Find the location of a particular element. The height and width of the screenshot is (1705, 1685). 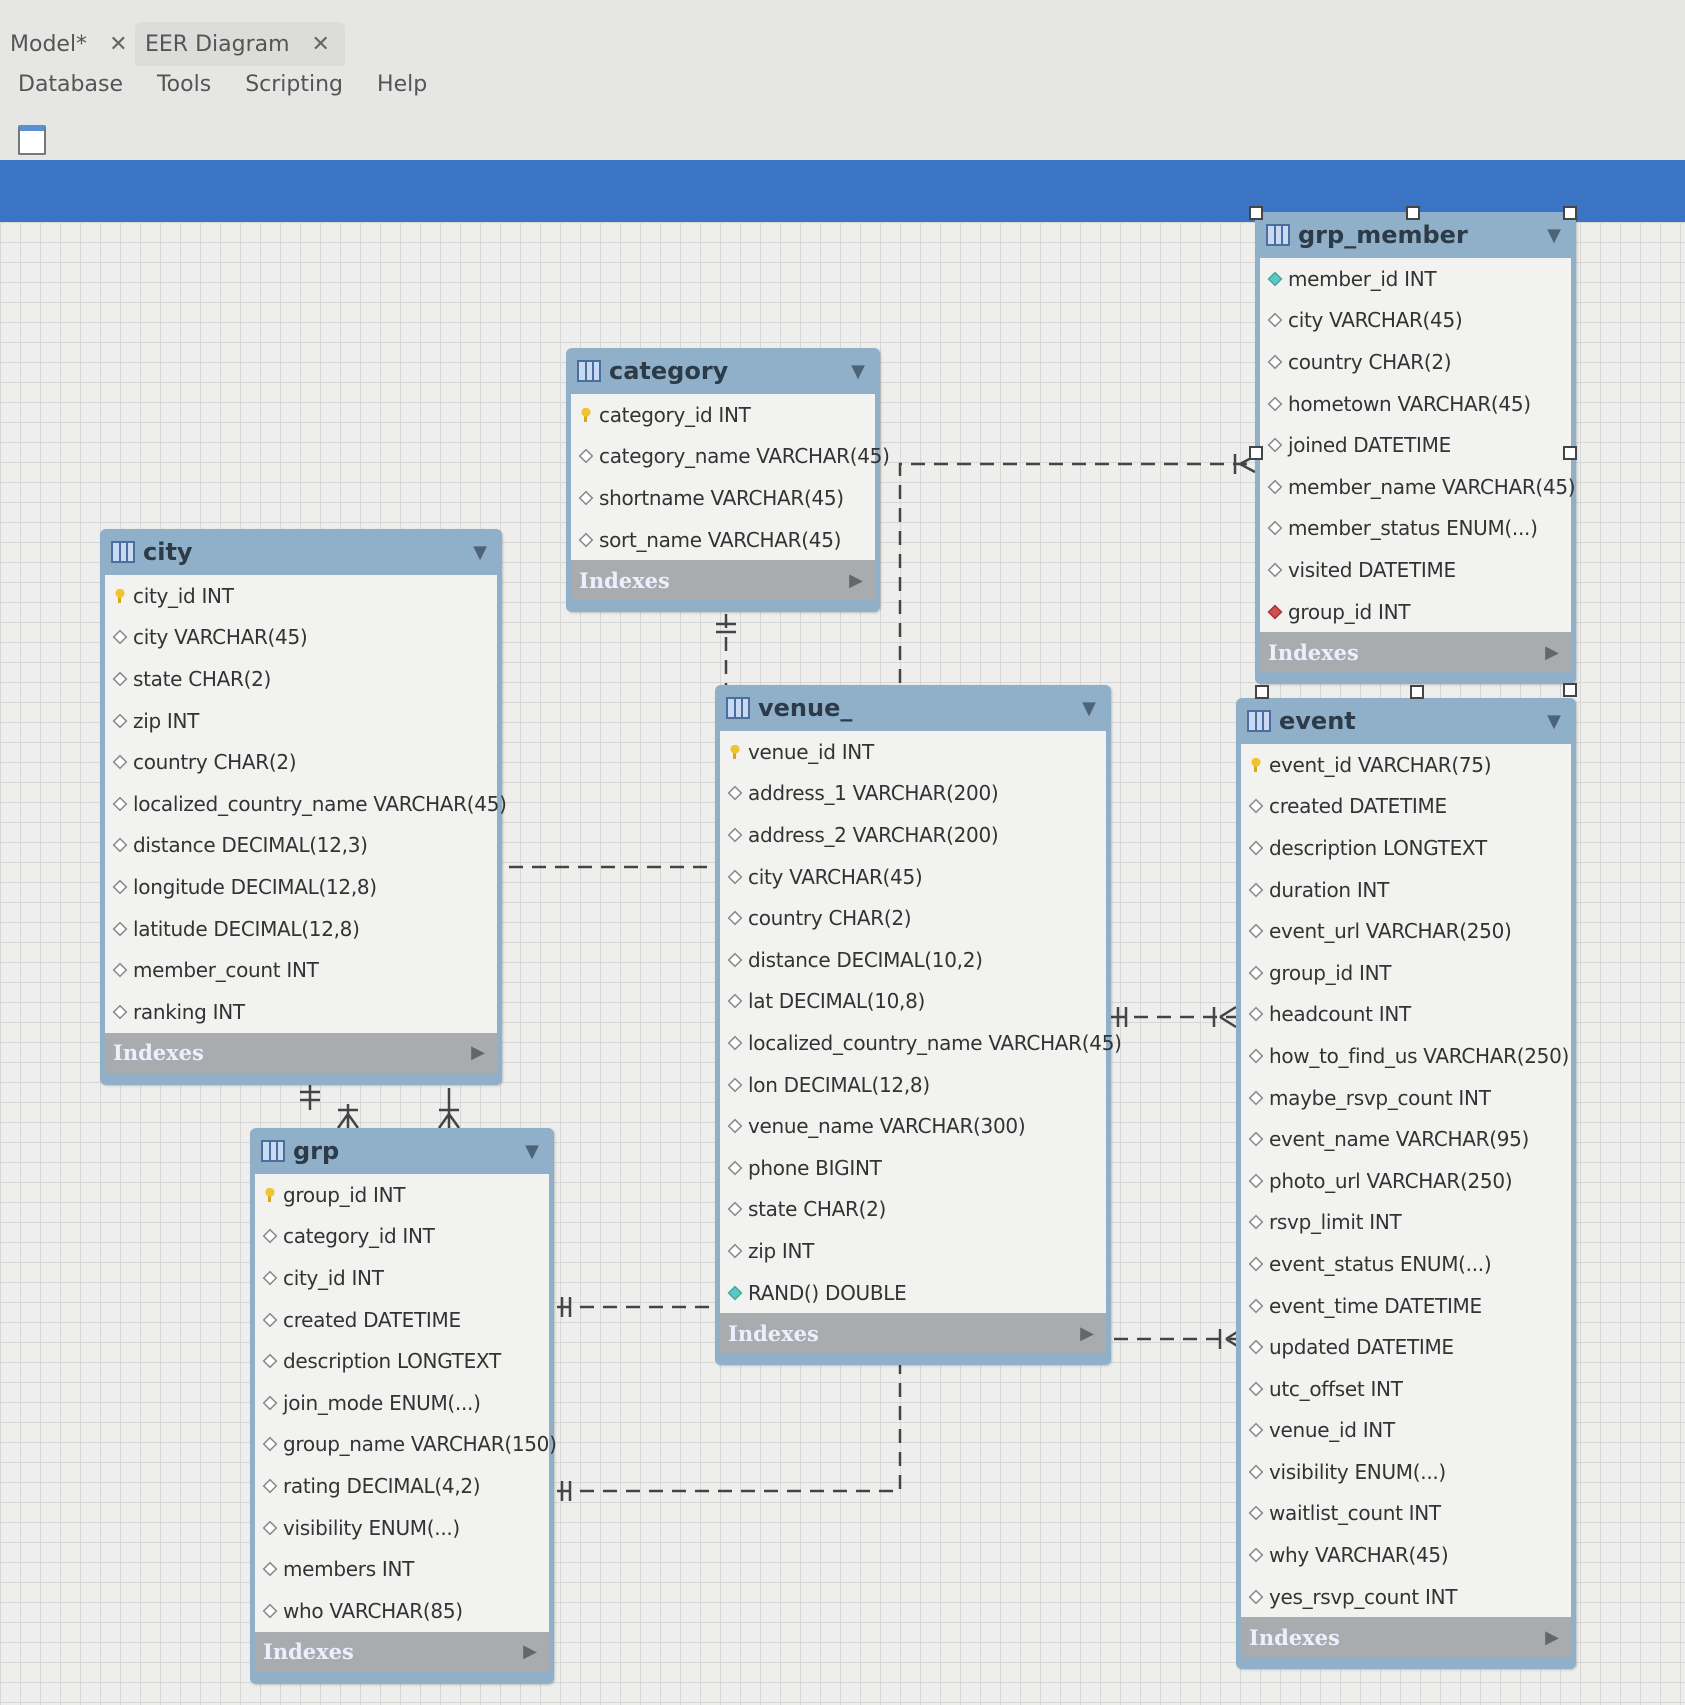

column-row: updated DATETIME is located at coordinates (1406, 1347).